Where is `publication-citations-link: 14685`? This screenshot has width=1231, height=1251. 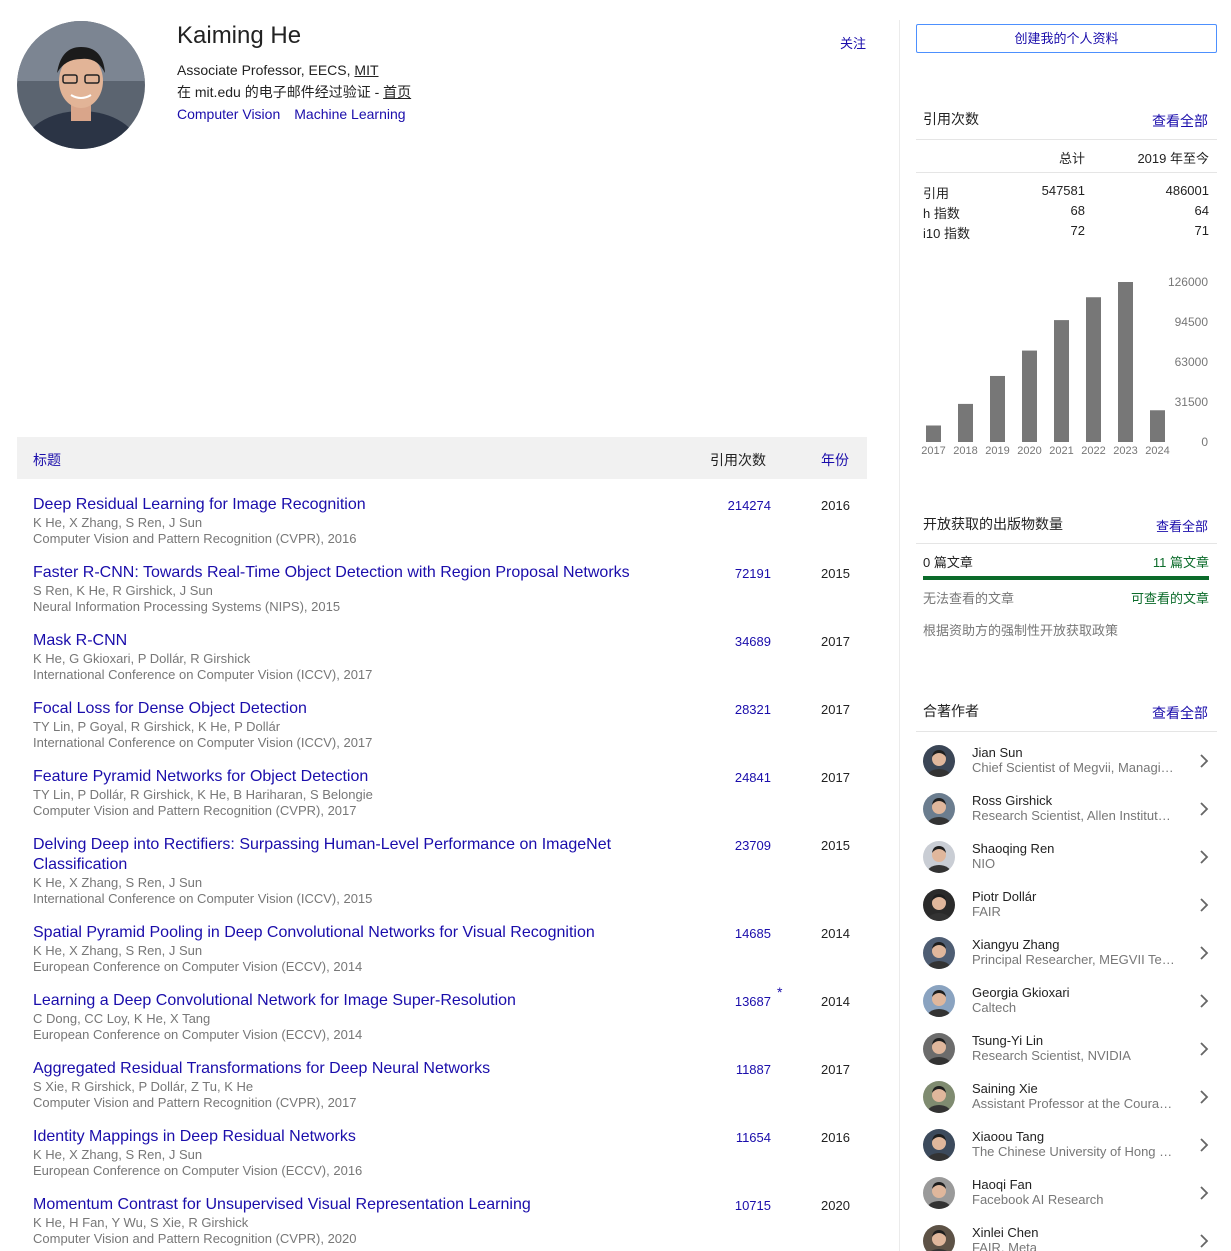 publication-citations-link: 14685 is located at coordinates (753, 933).